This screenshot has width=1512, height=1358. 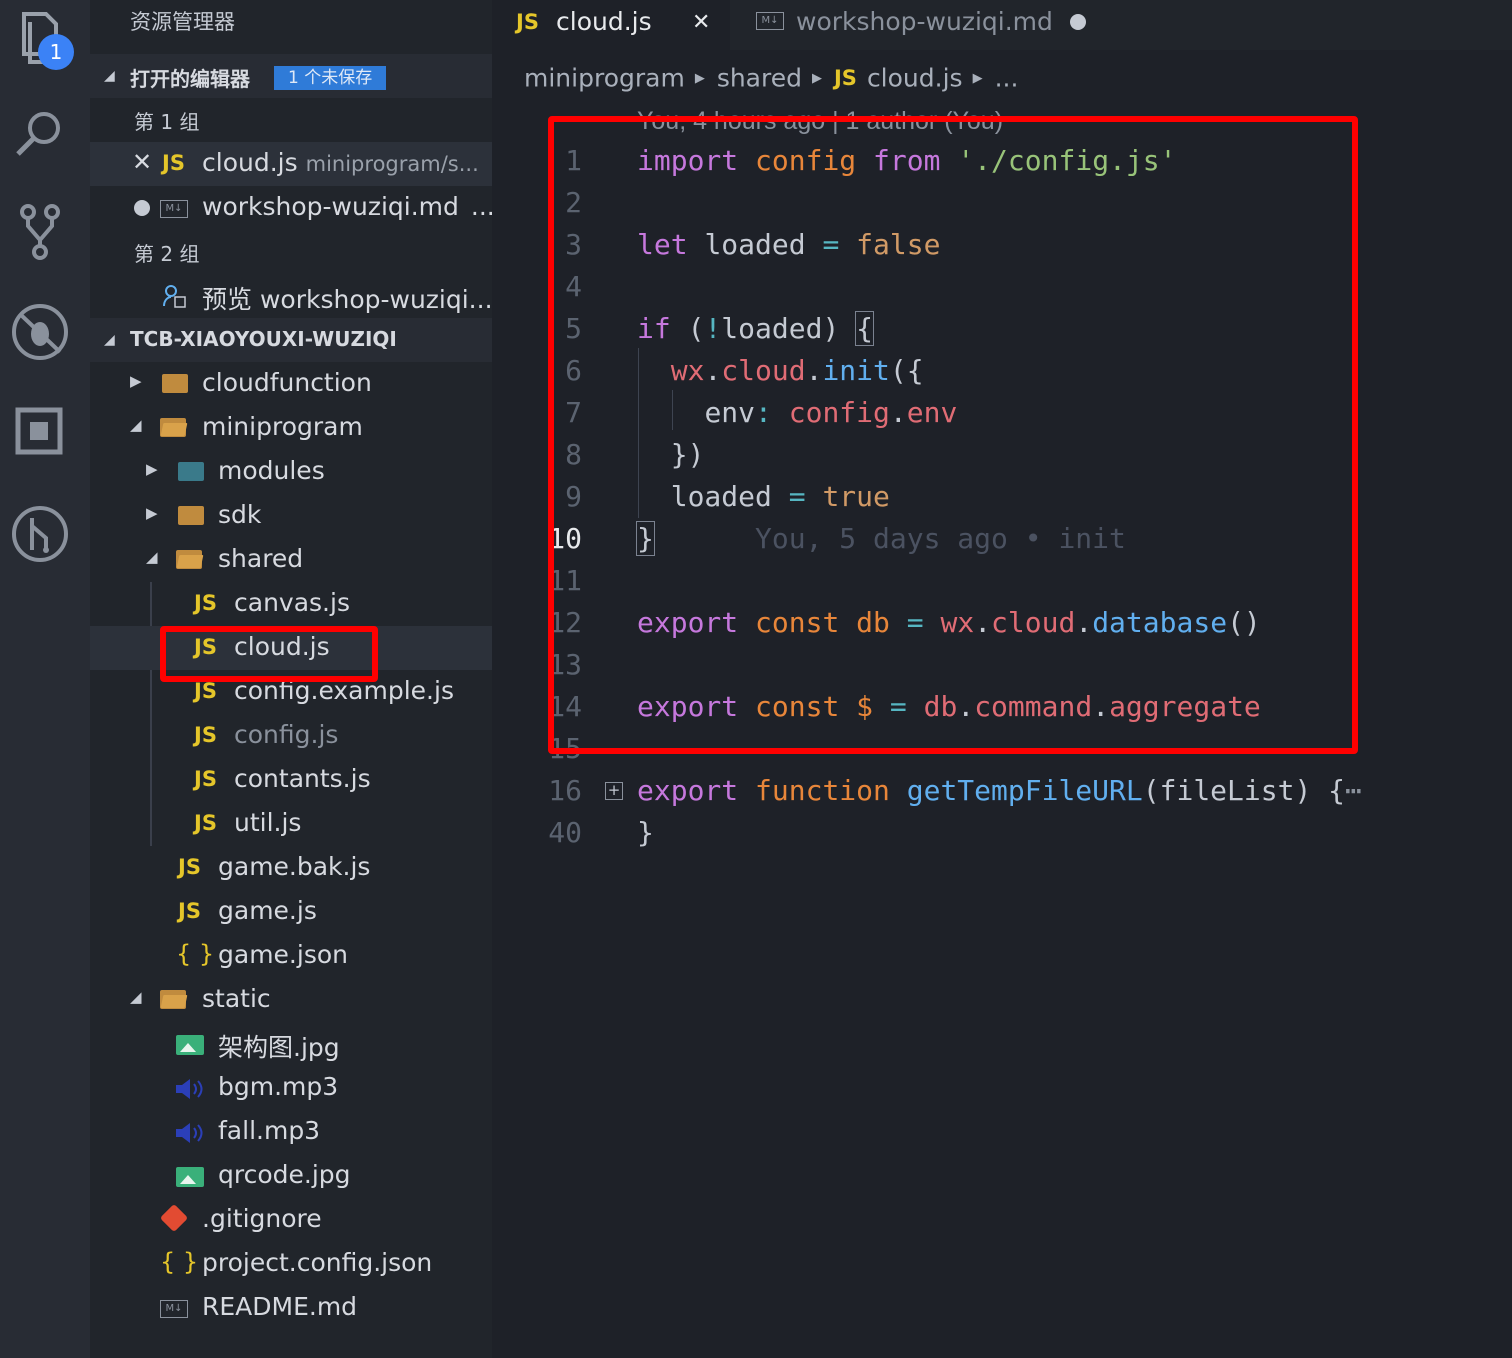 I want to click on close-icon: ✕, so click(x=142, y=162).